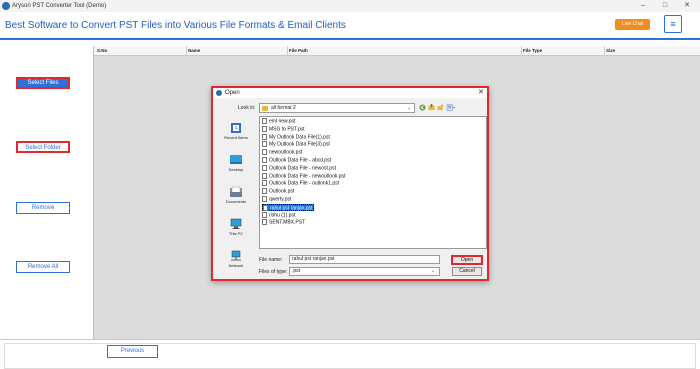 The width and height of the screenshot is (700, 369). Describe the element at coordinates (236, 191) in the screenshot. I see `documents-icon` at that location.